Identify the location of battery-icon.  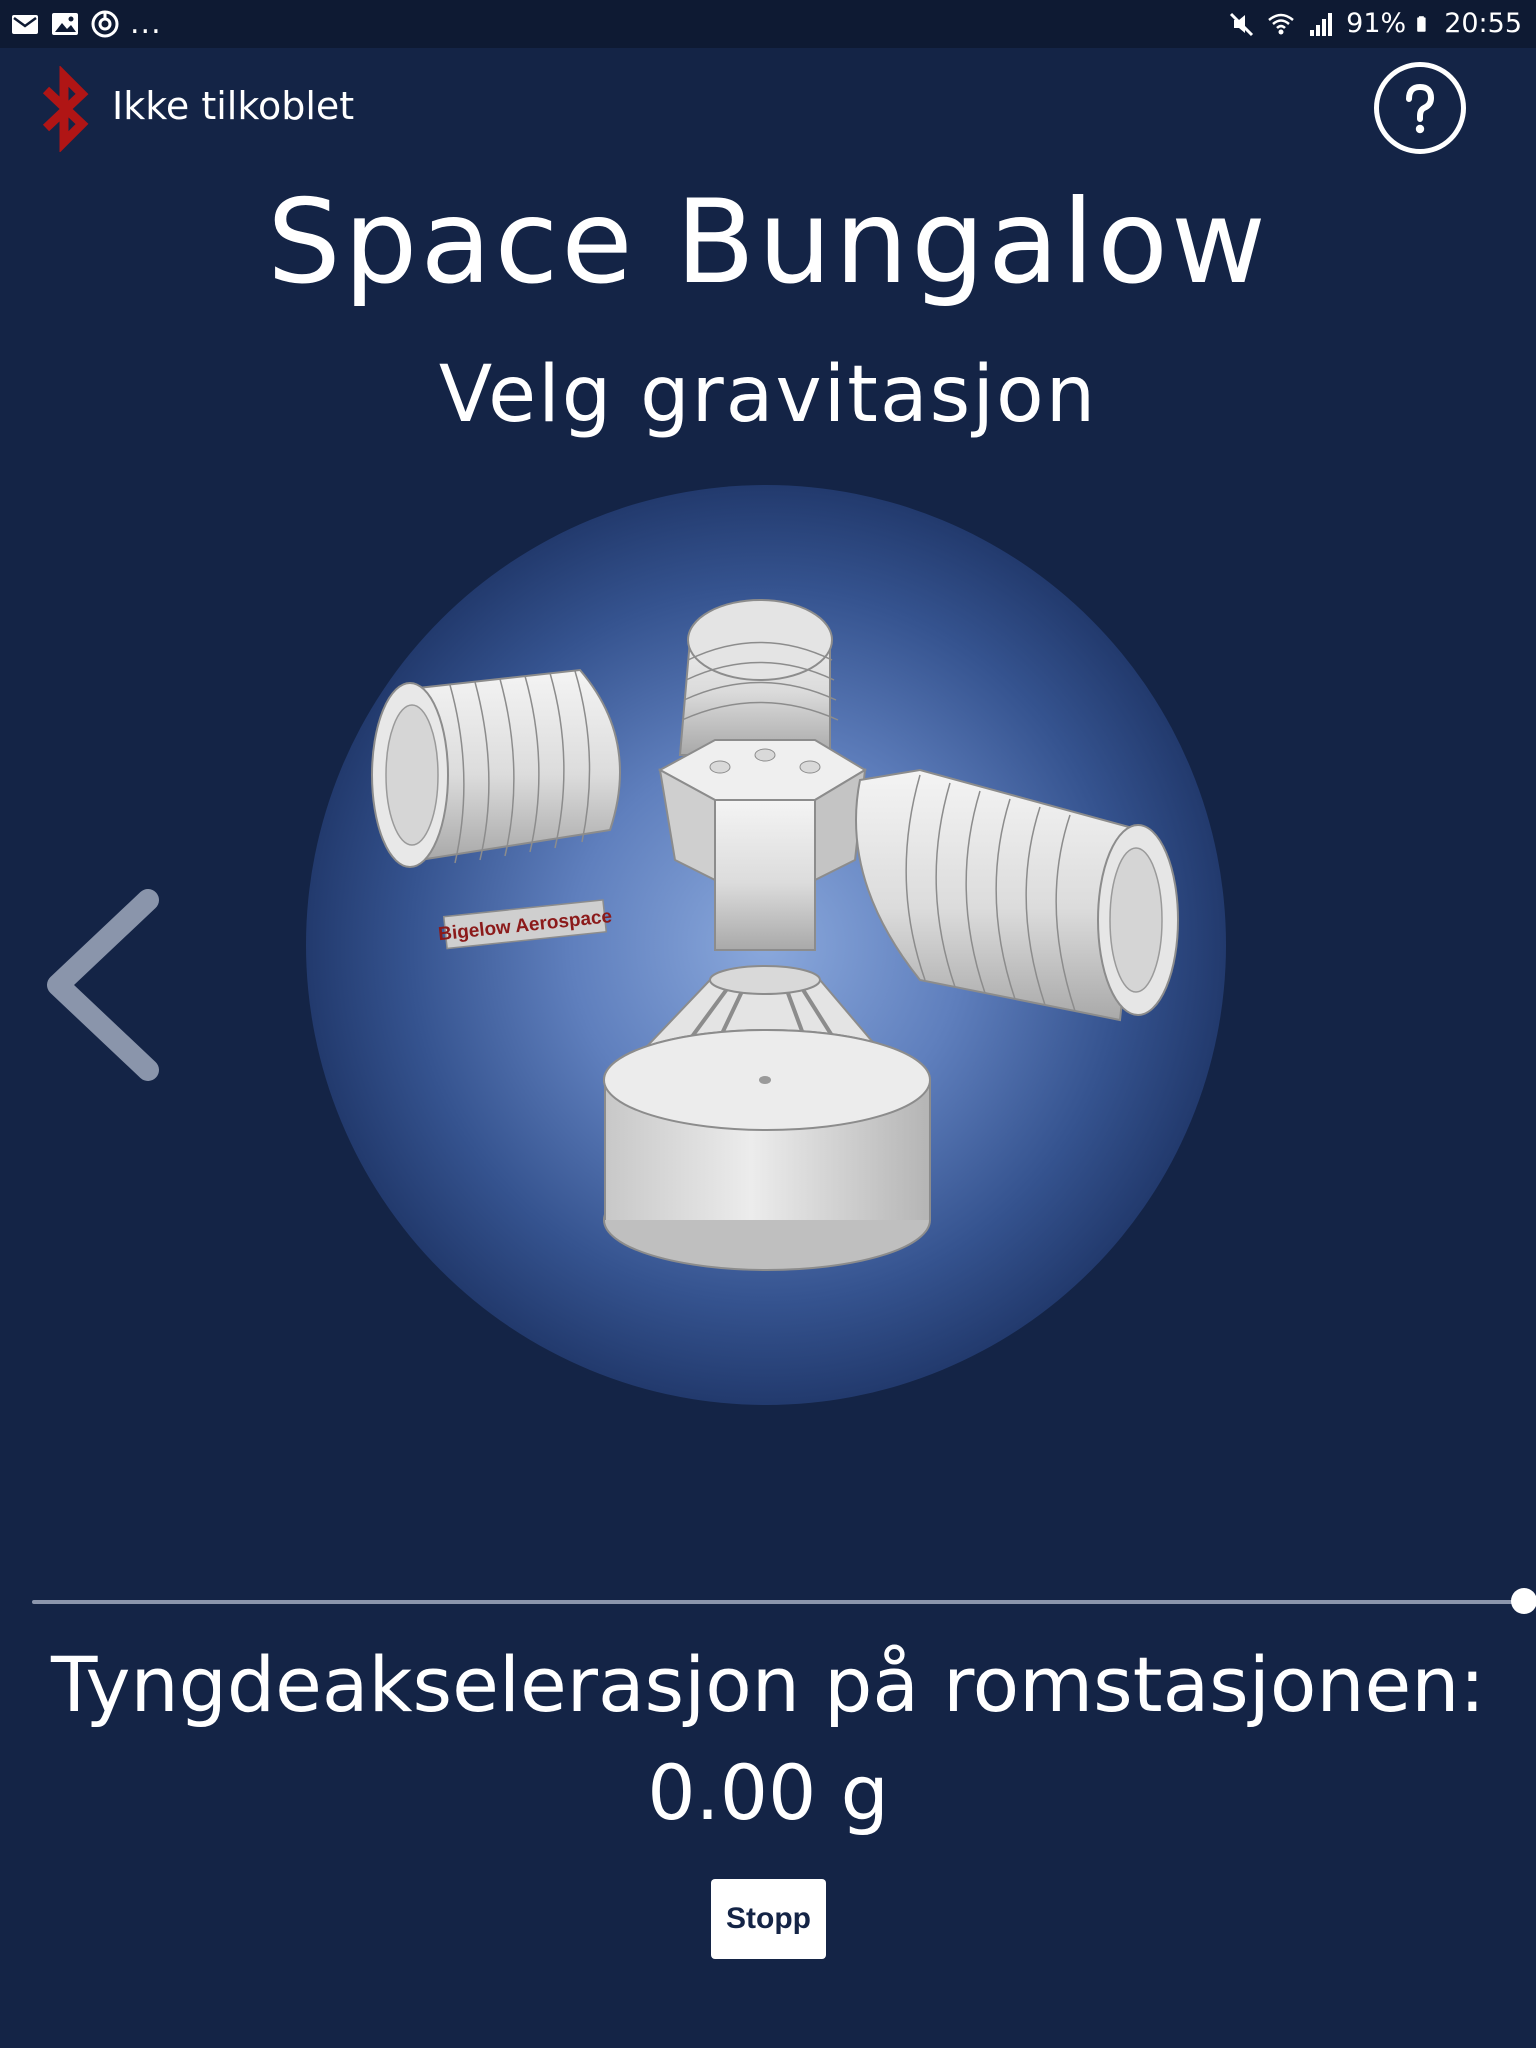
(1421, 24).